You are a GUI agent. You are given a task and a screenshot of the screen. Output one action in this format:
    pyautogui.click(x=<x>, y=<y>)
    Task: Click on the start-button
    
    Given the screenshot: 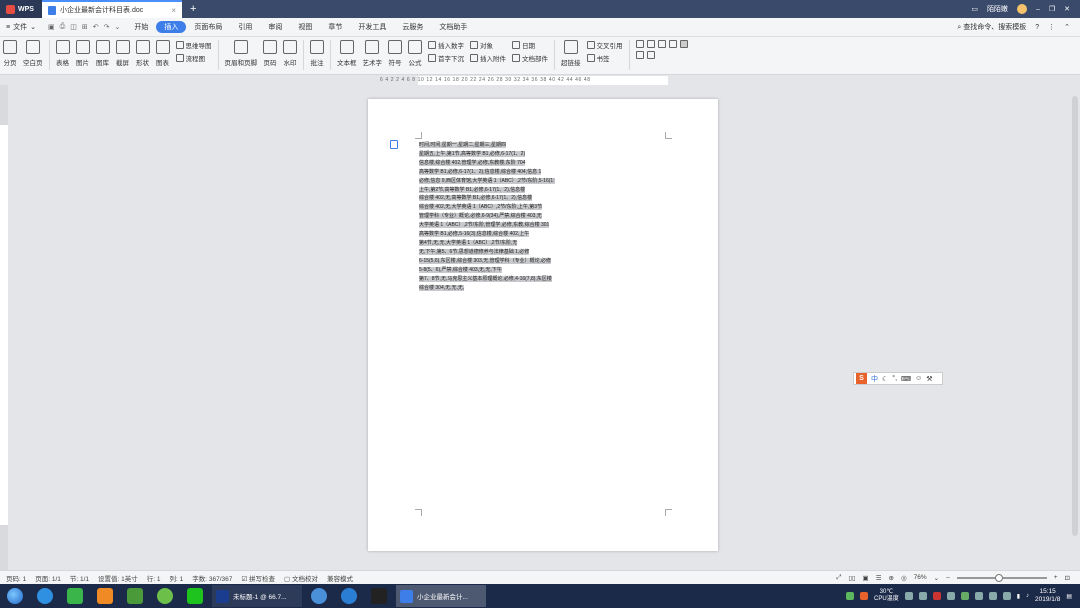 What is the action you would take?
    pyautogui.click(x=15, y=596)
    